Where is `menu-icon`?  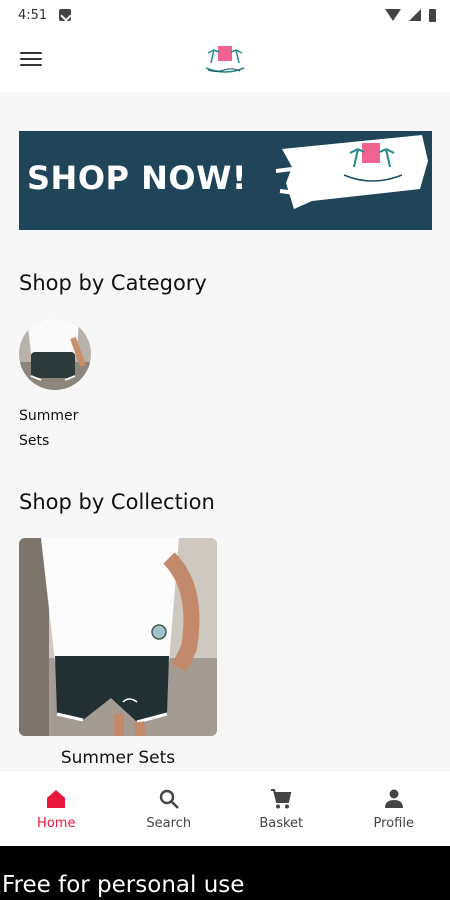
menu-icon is located at coordinates (31, 61).